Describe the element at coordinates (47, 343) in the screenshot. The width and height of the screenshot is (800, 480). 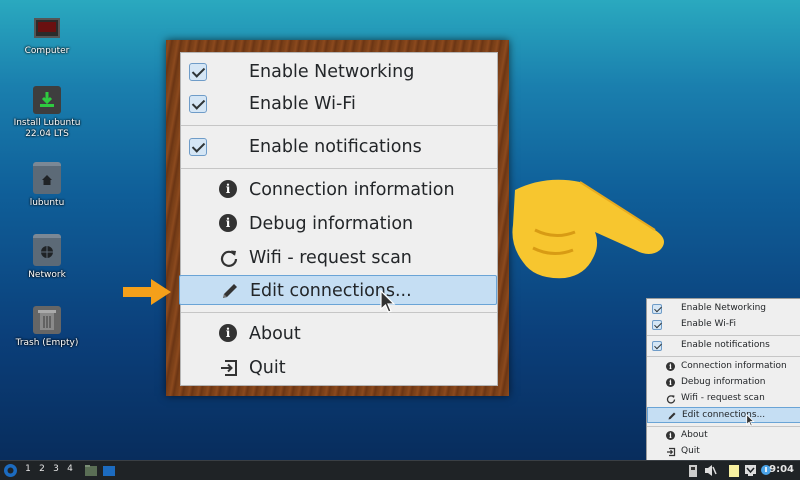
I see `desktop-icon-label: Trash (Empty)` at that location.